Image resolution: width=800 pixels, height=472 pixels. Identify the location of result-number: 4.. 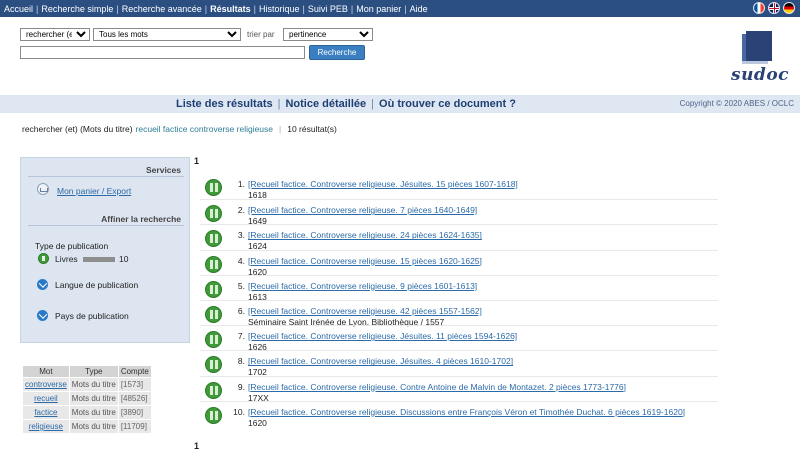
(241, 260).